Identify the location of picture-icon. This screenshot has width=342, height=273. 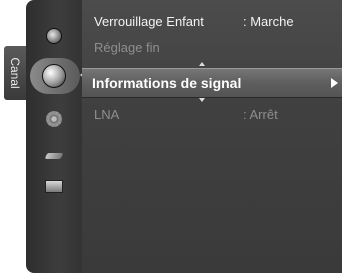
(54, 36).